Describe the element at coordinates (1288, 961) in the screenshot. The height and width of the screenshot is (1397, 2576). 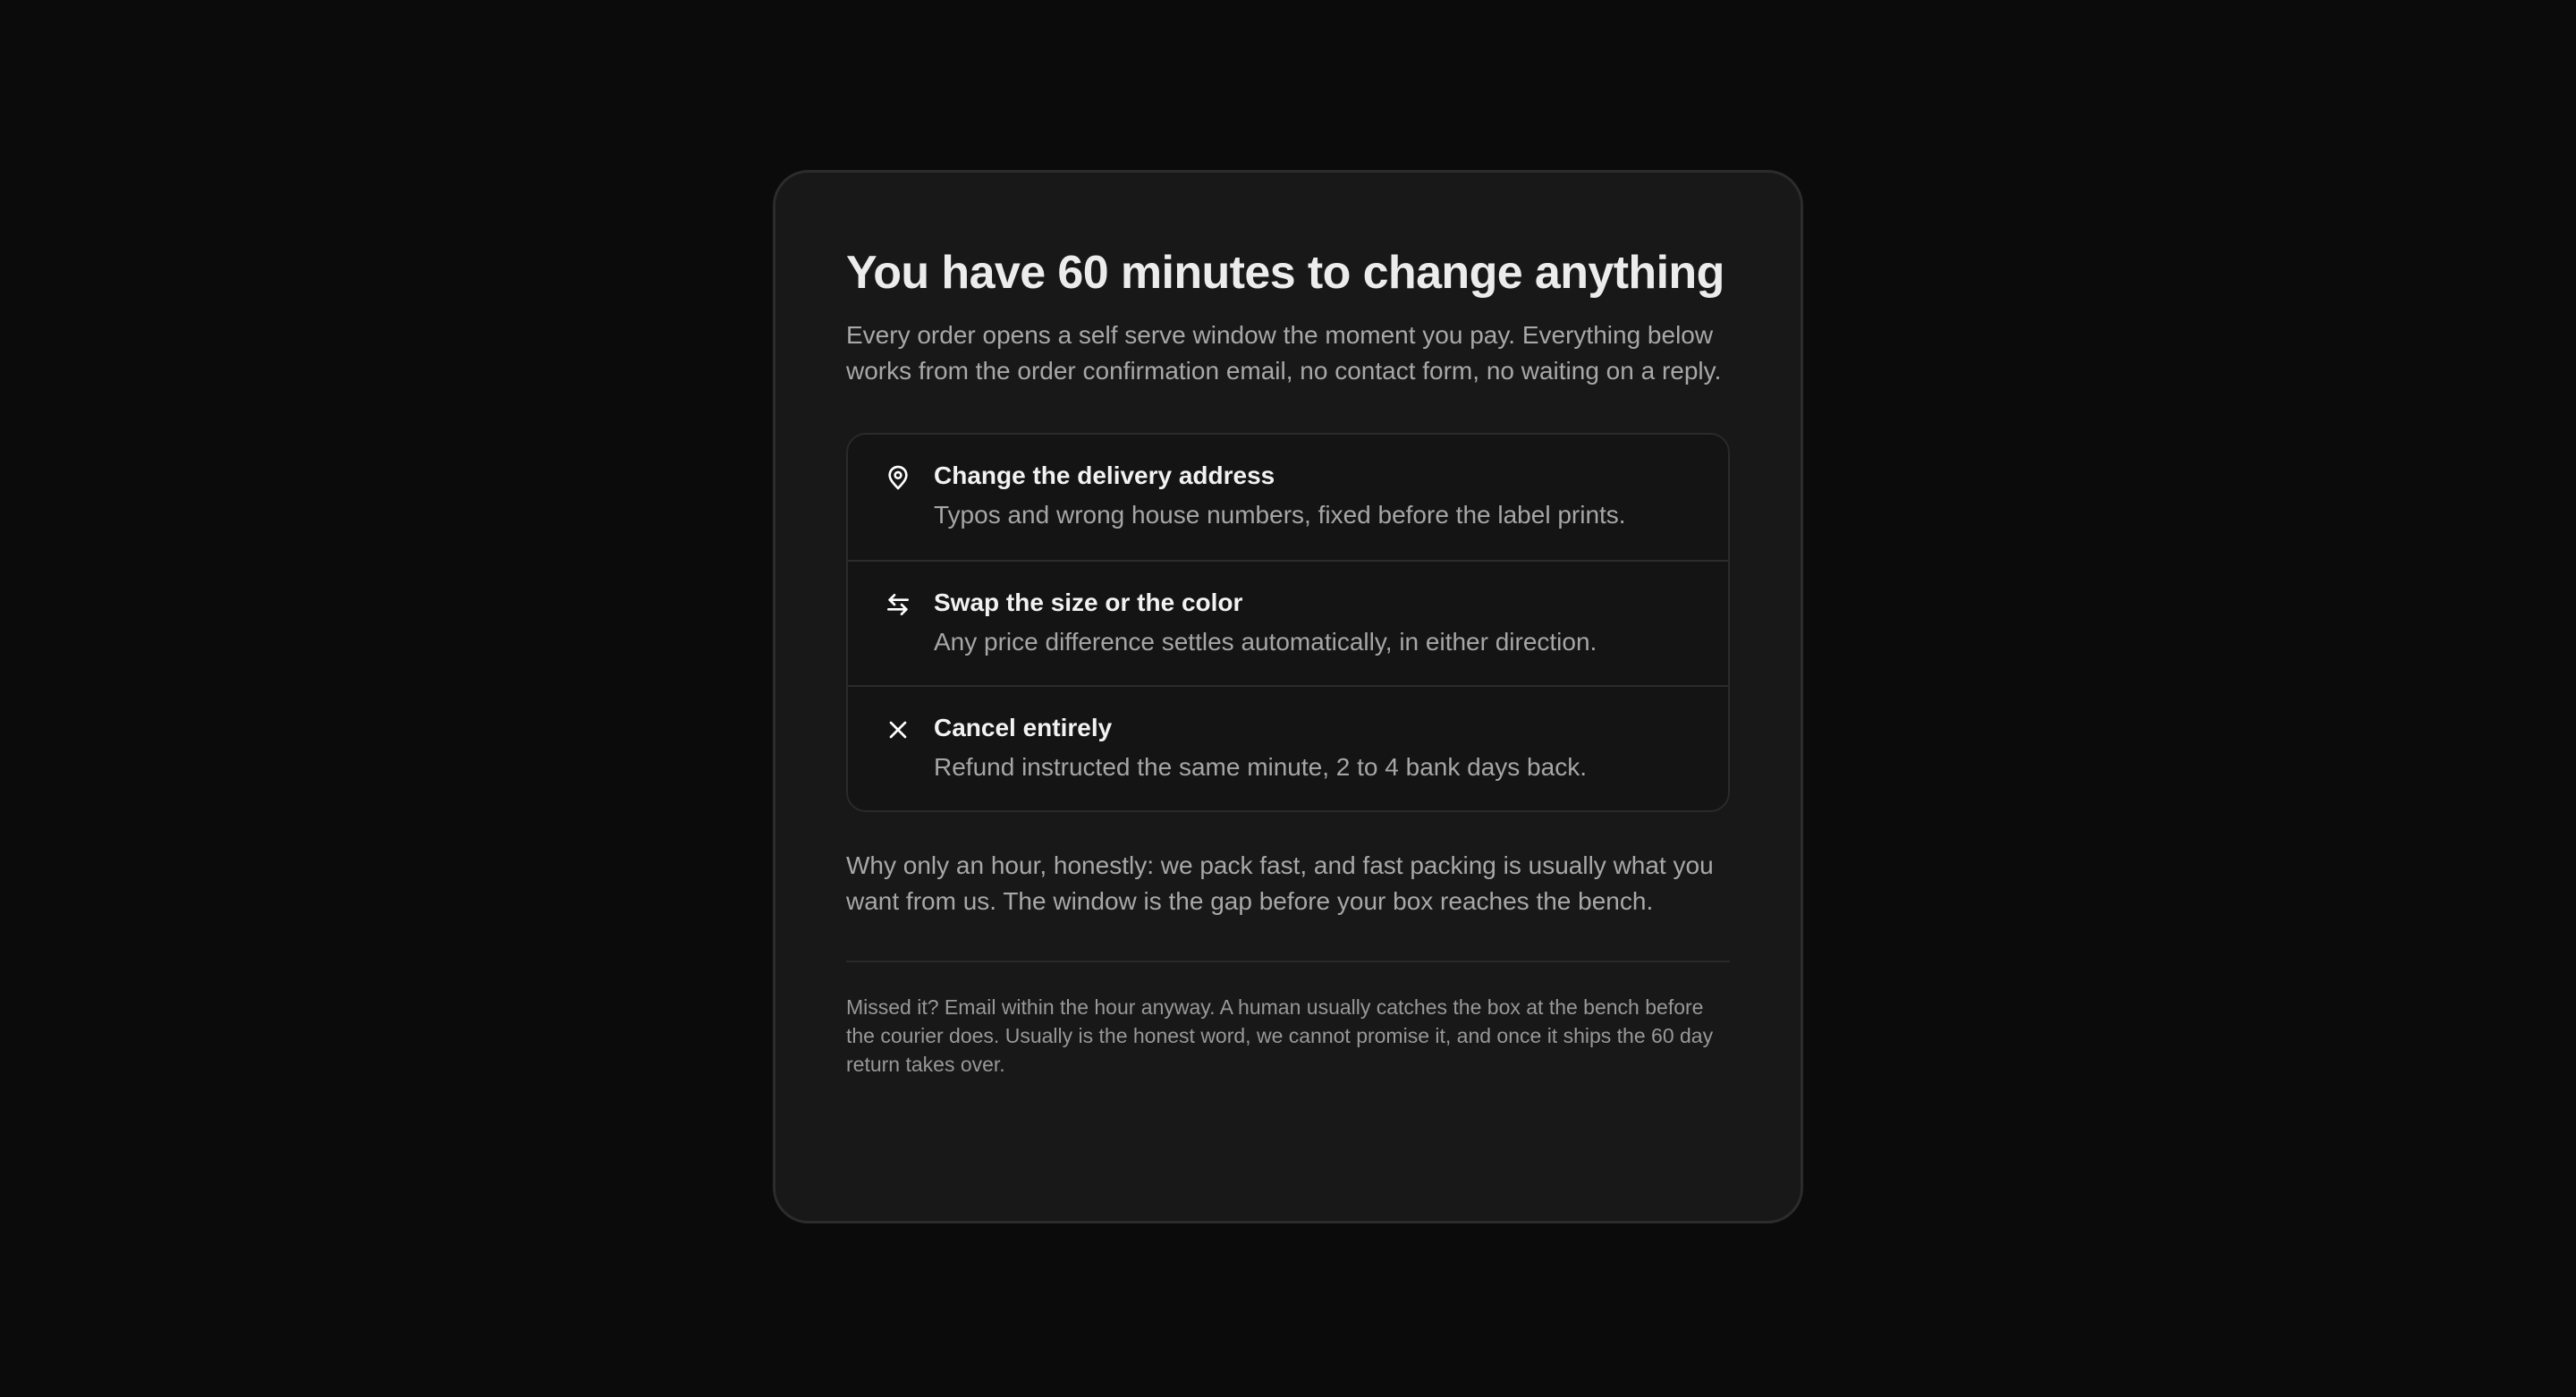
I see `divider` at that location.